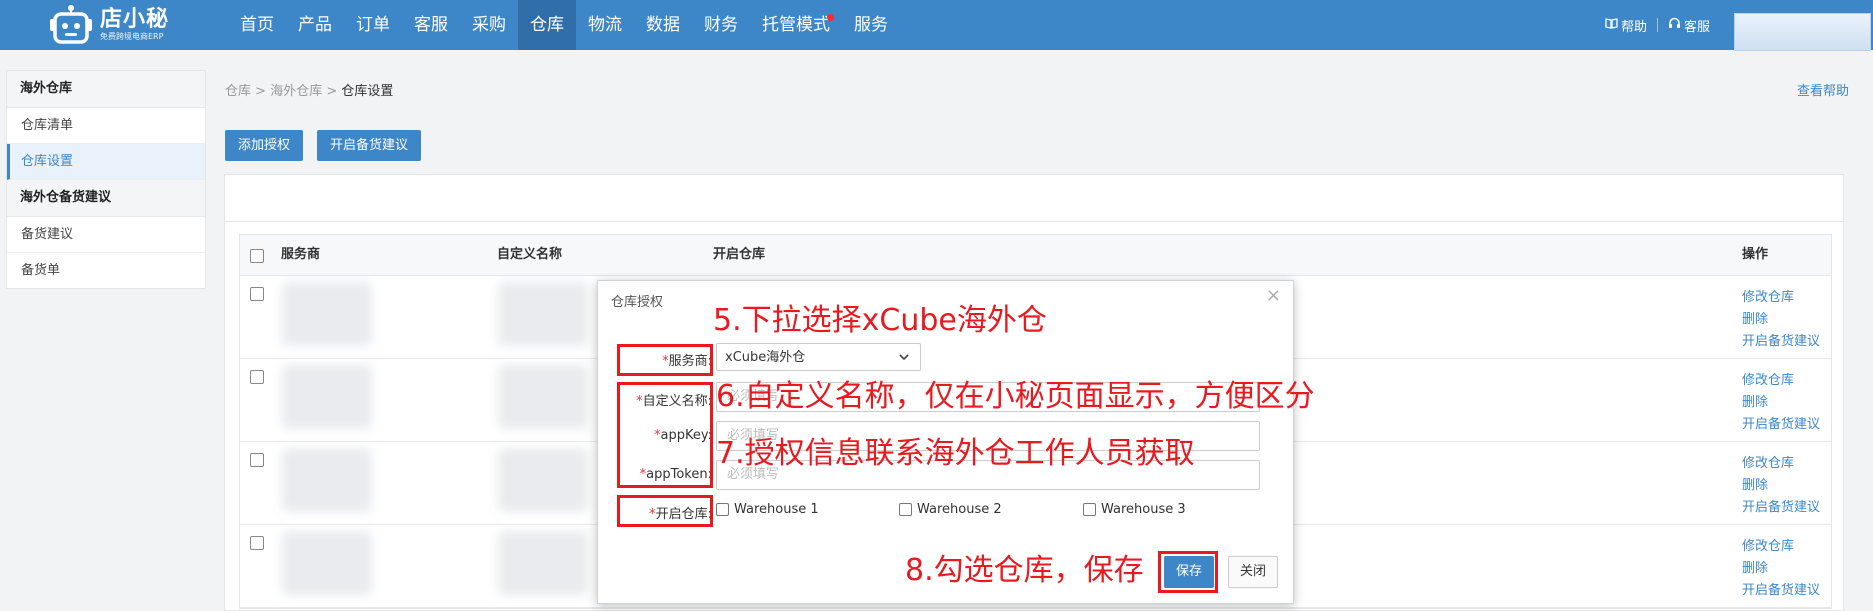 This screenshot has height=611, width=1873. Describe the element at coordinates (663, 25) in the screenshot. I see `nav-item-data: 数据` at that location.